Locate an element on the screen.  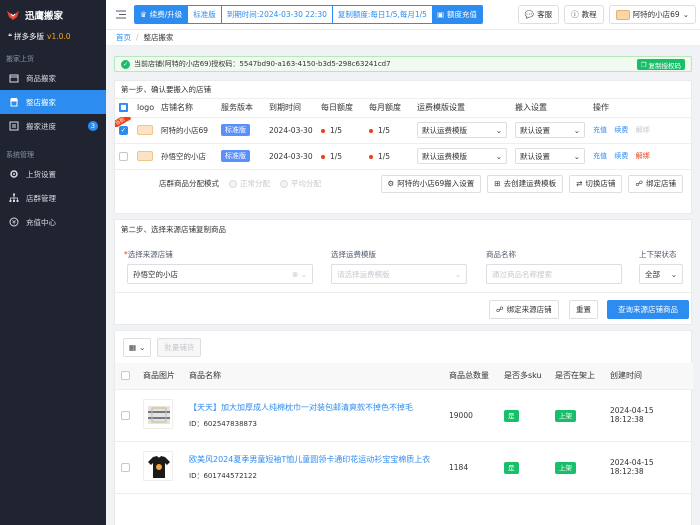
red-dot is located at coordinates (371, 156).